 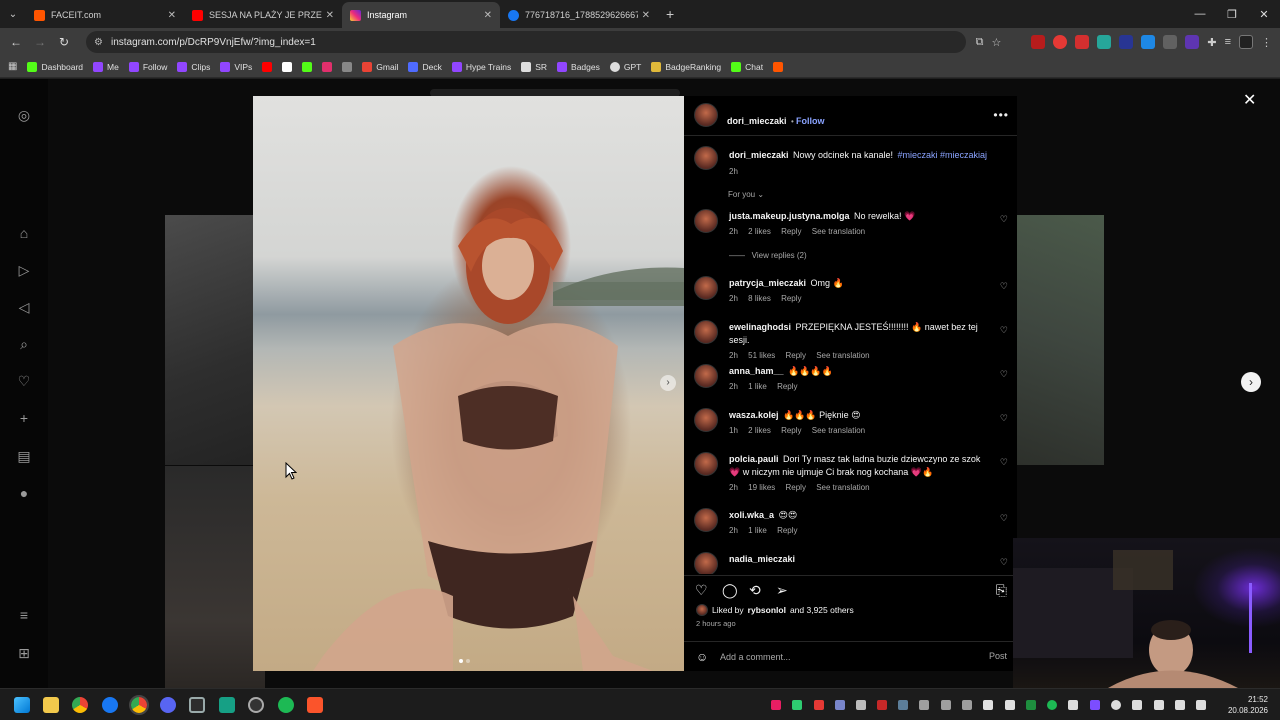 What do you see at coordinates (746, 194) in the screenshot?
I see `comment-sort-dropdown: For you ⌄` at bounding box center [746, 194].